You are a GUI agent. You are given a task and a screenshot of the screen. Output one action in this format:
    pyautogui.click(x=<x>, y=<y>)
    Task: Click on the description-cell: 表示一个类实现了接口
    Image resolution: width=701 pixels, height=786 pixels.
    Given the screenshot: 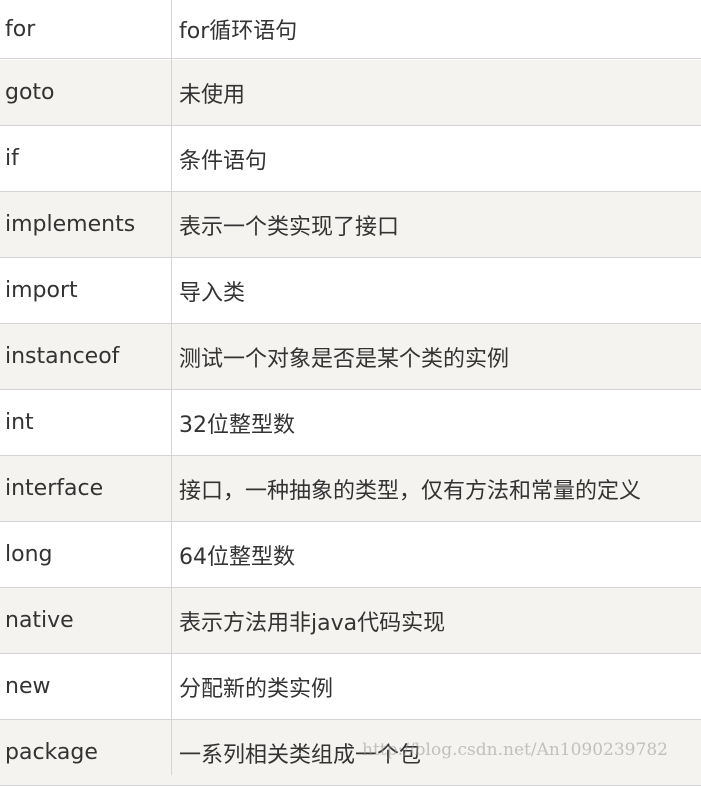 What is the action you would take?
    pyautogui.click(x=289, y=227)
    